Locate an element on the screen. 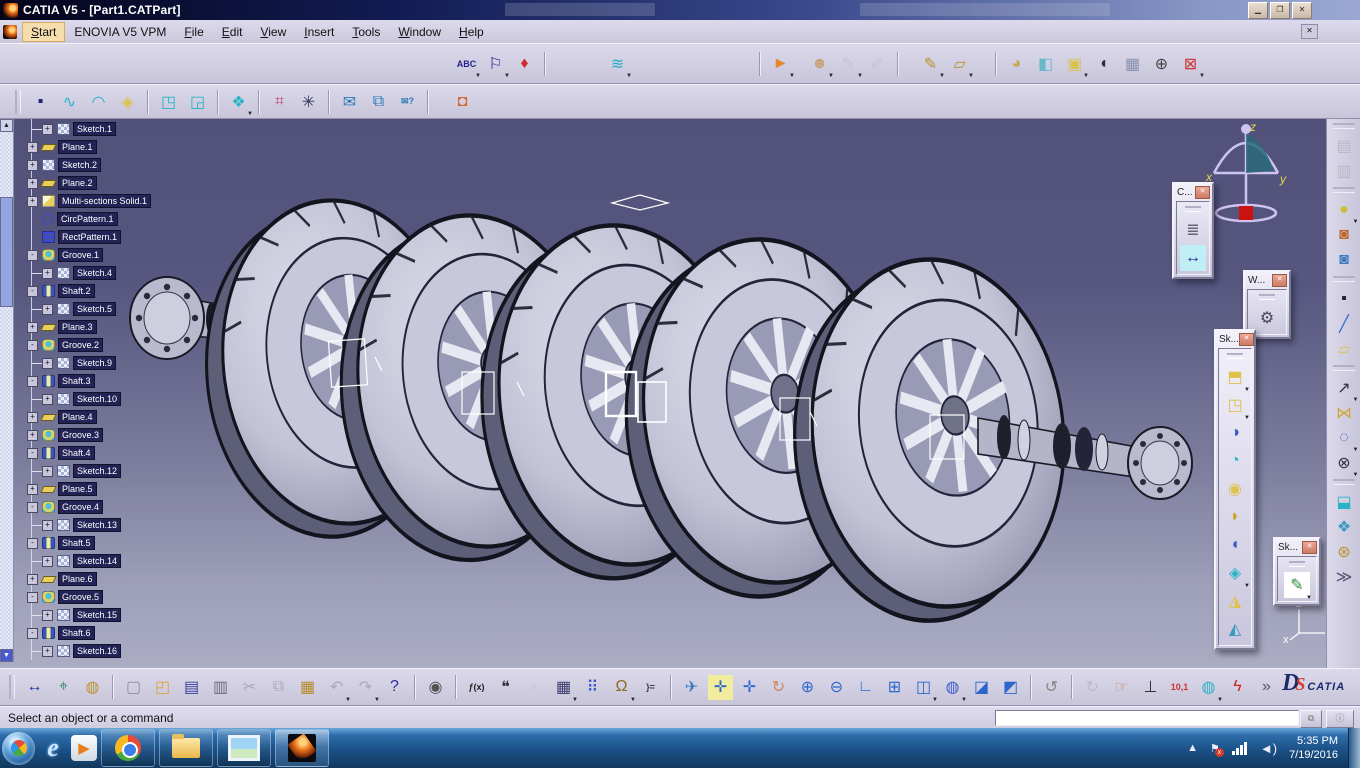 The height and width of the screenshot is (768, 1360). point-tool-icon: ▪ is located at coordinates (1344, 298).